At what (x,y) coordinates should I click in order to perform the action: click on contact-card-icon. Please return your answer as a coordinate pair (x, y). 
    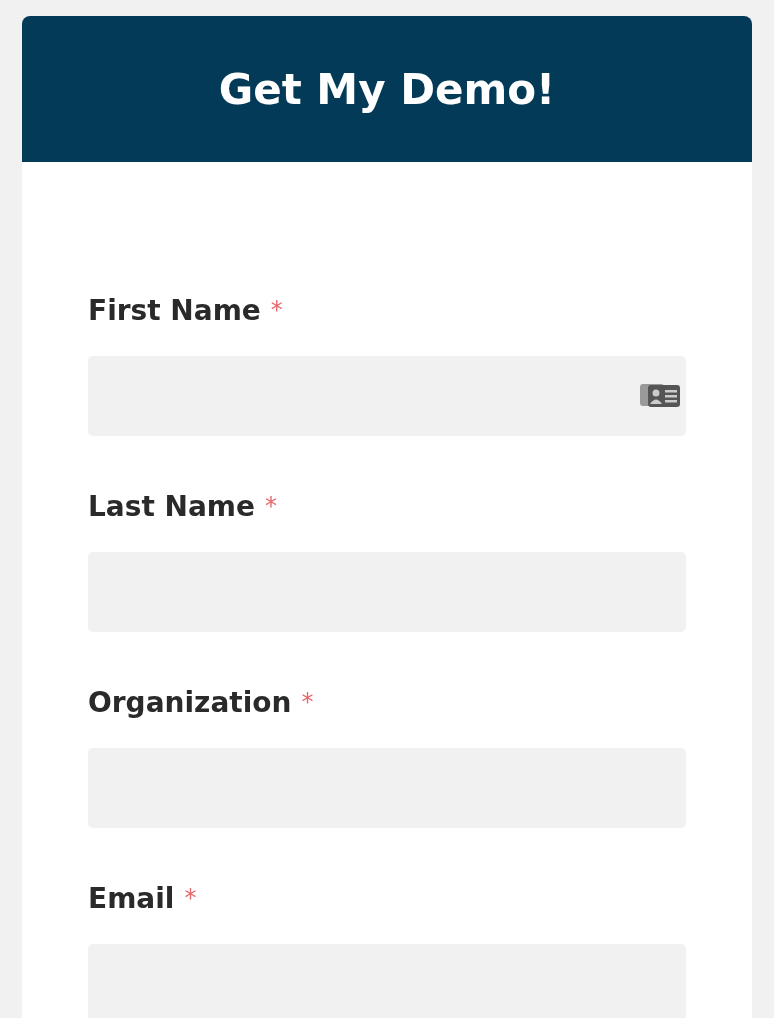
    Looking at the image, I should click on (661, 396).